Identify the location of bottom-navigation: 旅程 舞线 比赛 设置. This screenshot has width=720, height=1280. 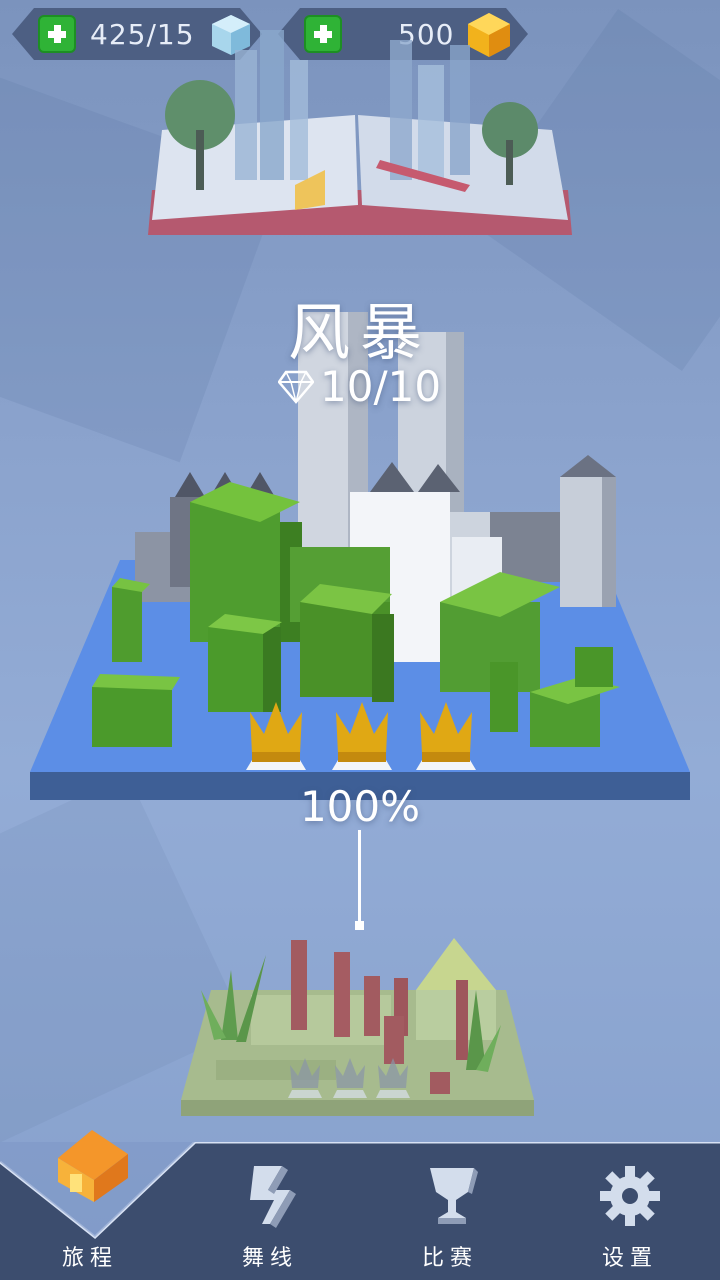
(360, 1205).